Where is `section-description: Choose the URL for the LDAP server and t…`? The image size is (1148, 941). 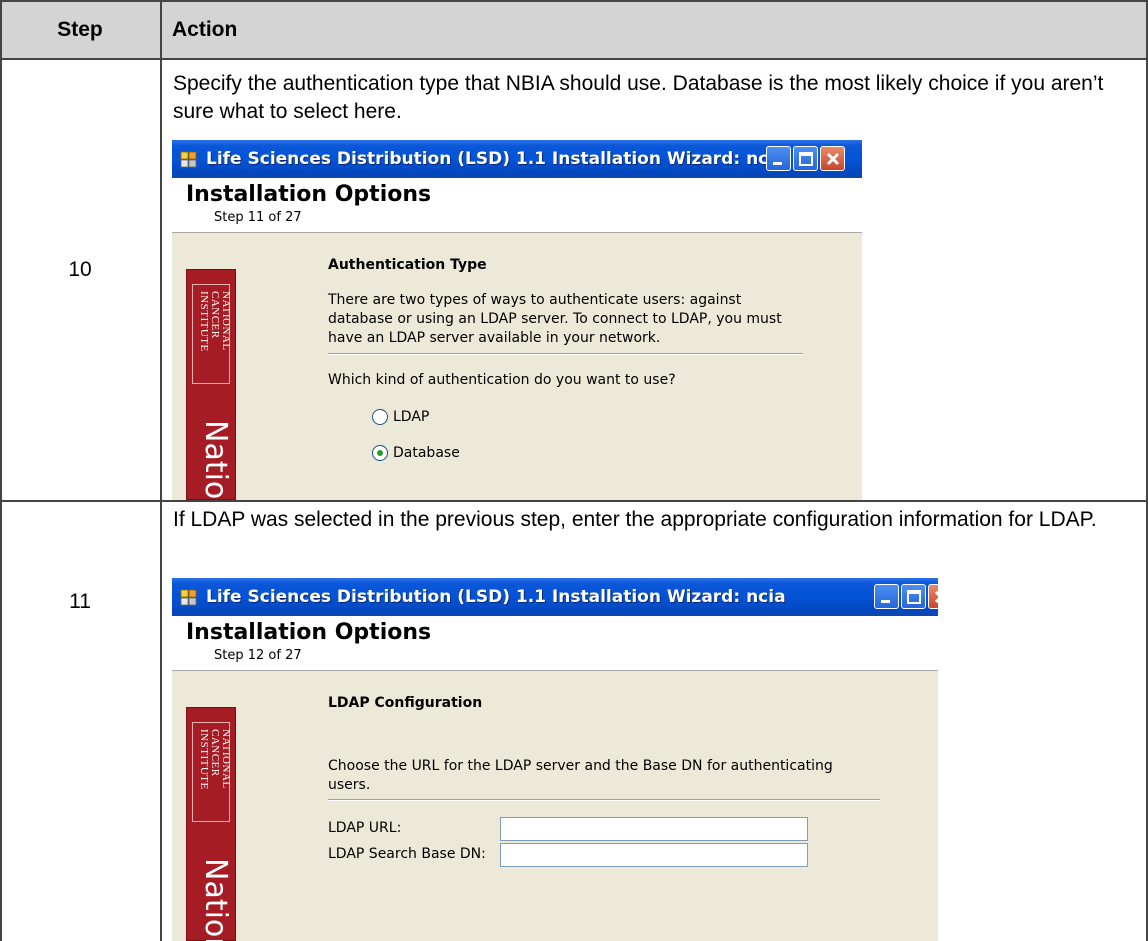 section-description: Choose the URL for the LDAP server and t… is located at coordinates (580, 775).